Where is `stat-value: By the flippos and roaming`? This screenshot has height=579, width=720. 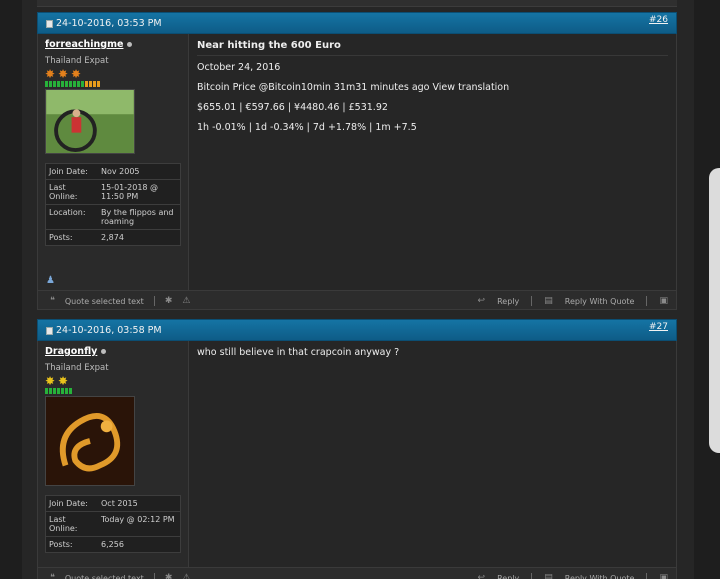 stat-value: By the flippos and roaming is located at coordinates (137, 217).